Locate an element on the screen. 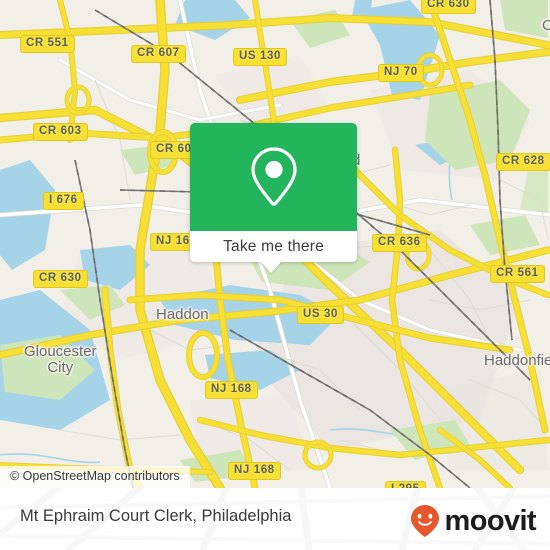 The width and height of the screenshot is (550, 550). road-shield: CR 551 is located at coordinates (47, 44).